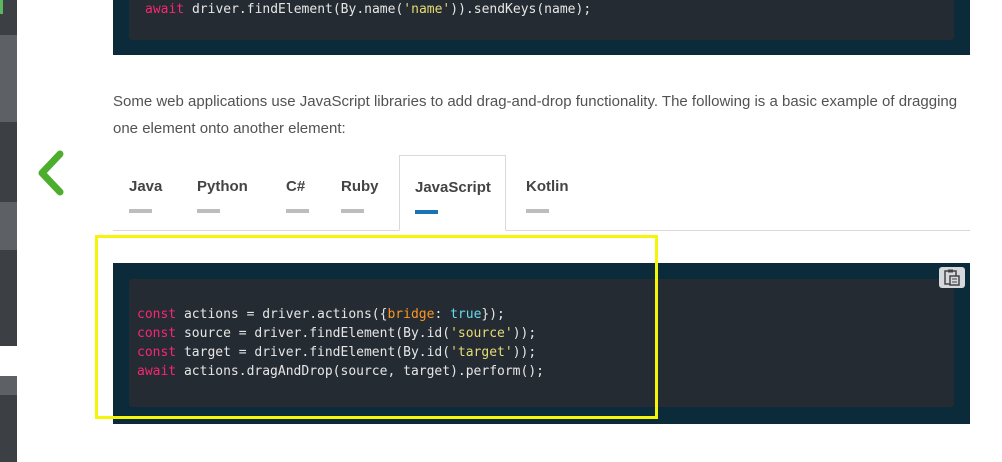 This screenshot has width=1002, height=462. What do you see at coordinates (313, 352) in the screenshot?
I see `code-text: target = driver.findElement(By.id(` at bounding box center [313, 352].